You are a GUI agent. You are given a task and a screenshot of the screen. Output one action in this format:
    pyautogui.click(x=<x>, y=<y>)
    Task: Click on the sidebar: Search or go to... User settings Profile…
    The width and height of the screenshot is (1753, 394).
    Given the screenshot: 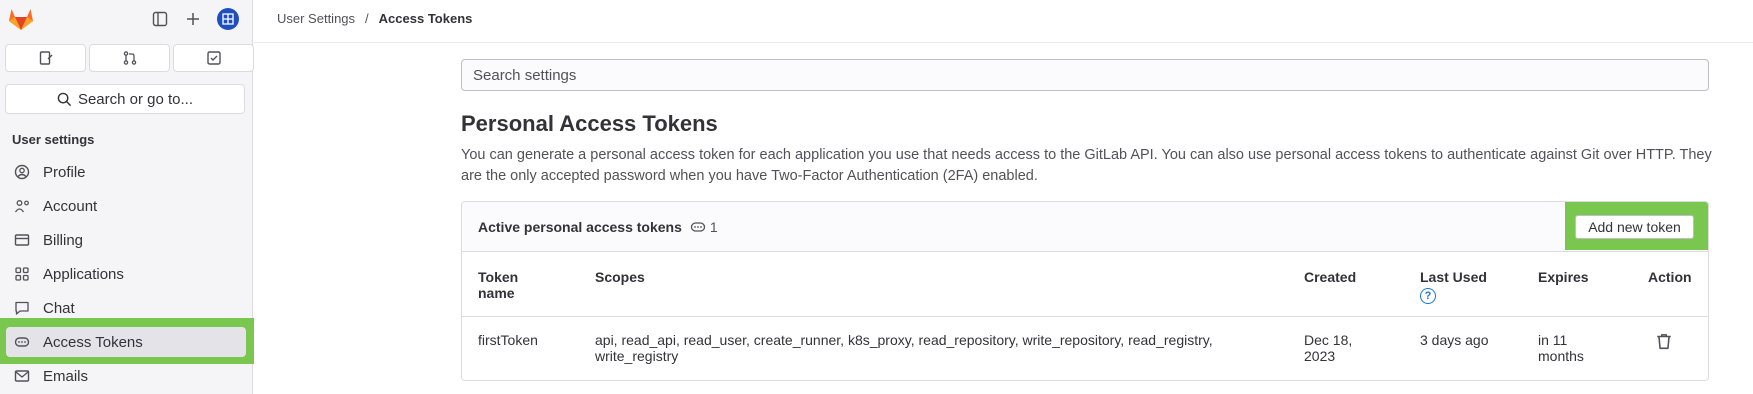 What is the action you would take?
    pyautogui.click(x=127, y=197)
    